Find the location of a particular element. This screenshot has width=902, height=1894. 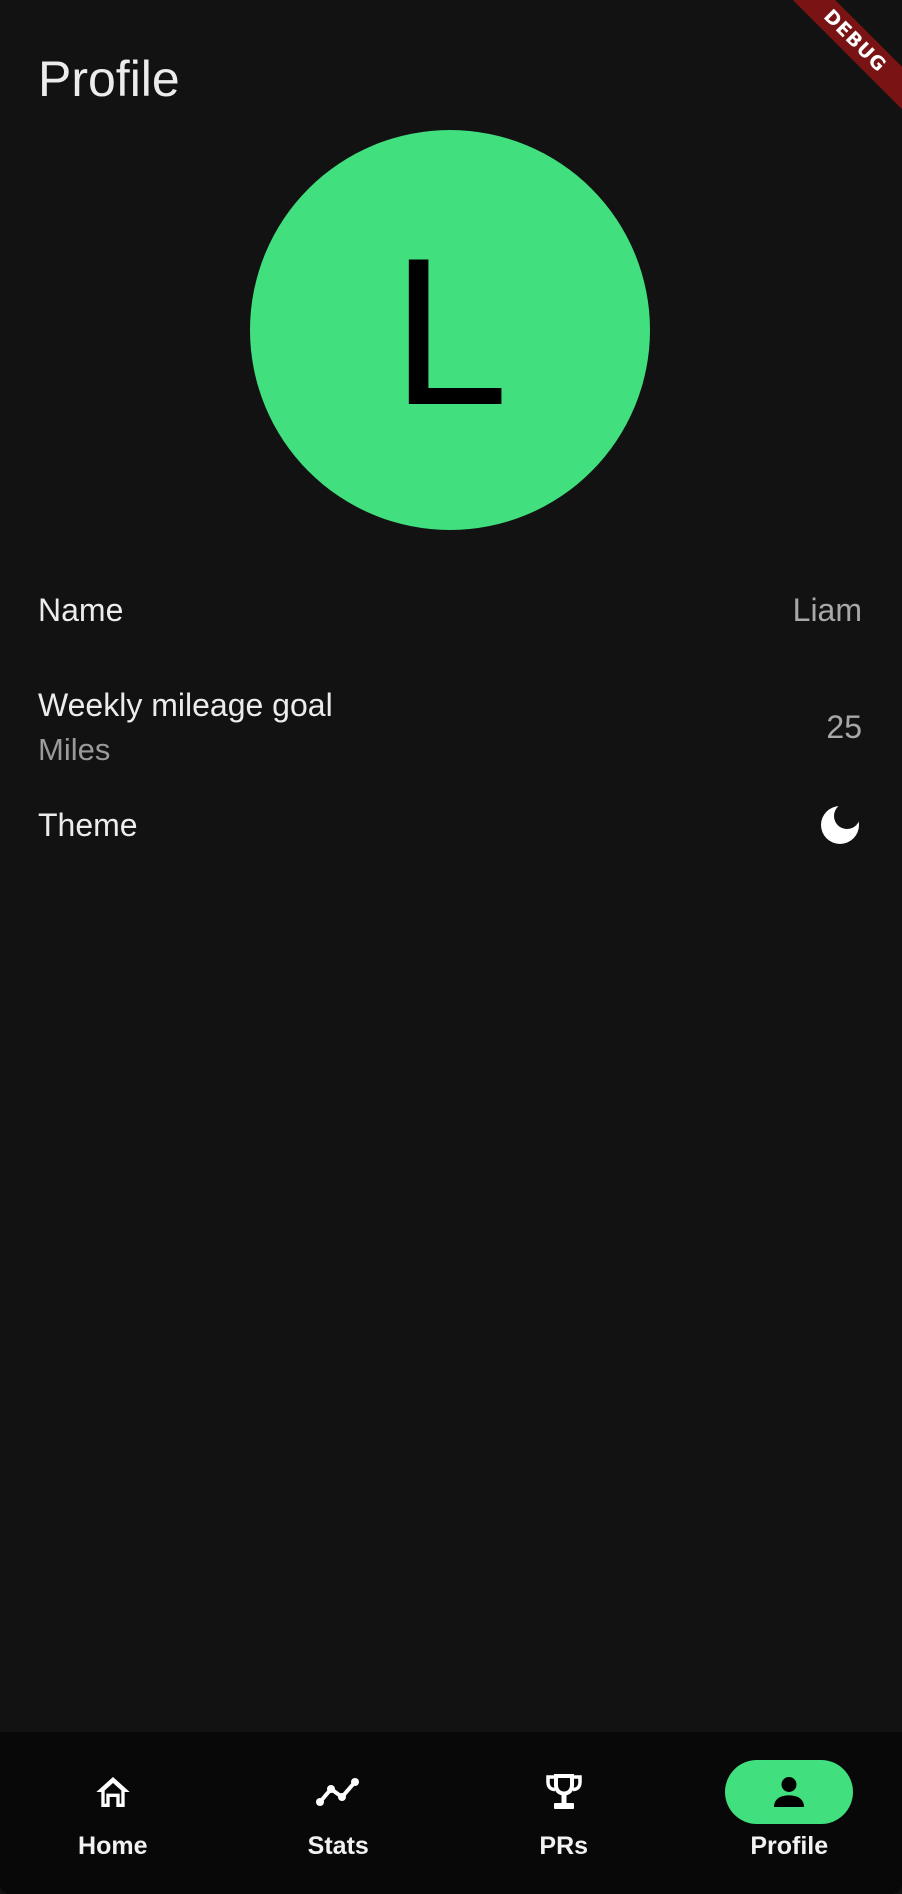

weekly-goal-setting-row: Weekly mileage goal Miles 25 is located at coordinates (450, 727).